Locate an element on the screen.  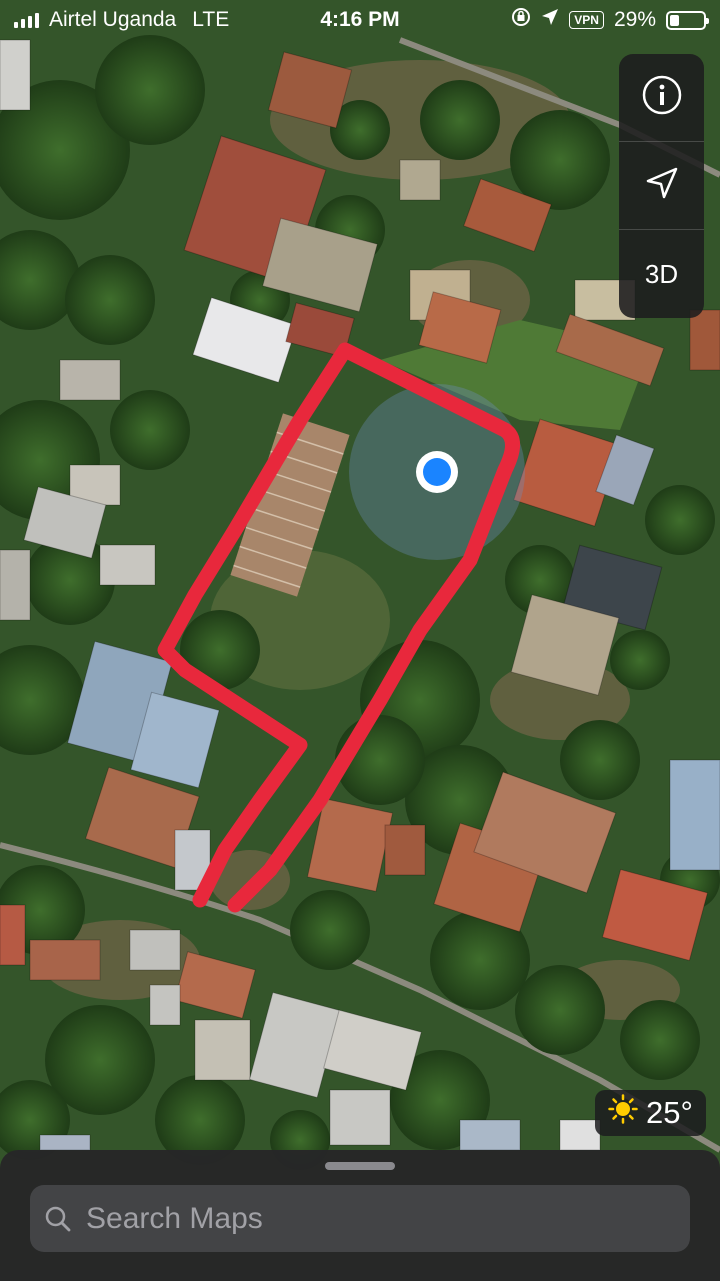
sheet-grabber is located at coordinates (360, 1166).